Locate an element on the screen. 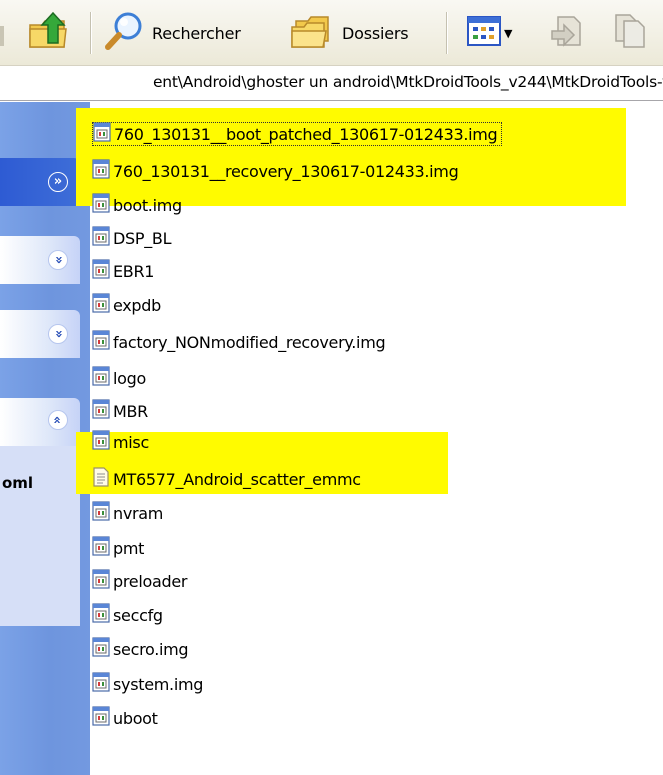 The height and width of the screenshot is (775, 663). file-name: seccfg is located at coordinates (138, 615).